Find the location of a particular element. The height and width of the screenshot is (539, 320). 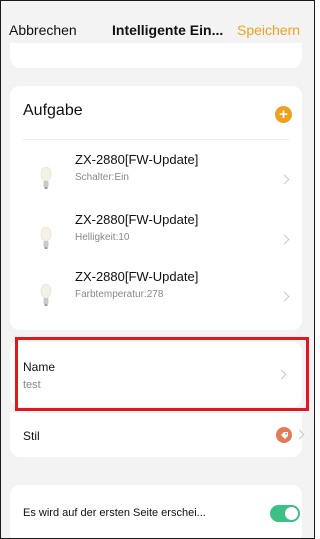

cancel-button: Abbrechen is located at coordinates (43, 30).